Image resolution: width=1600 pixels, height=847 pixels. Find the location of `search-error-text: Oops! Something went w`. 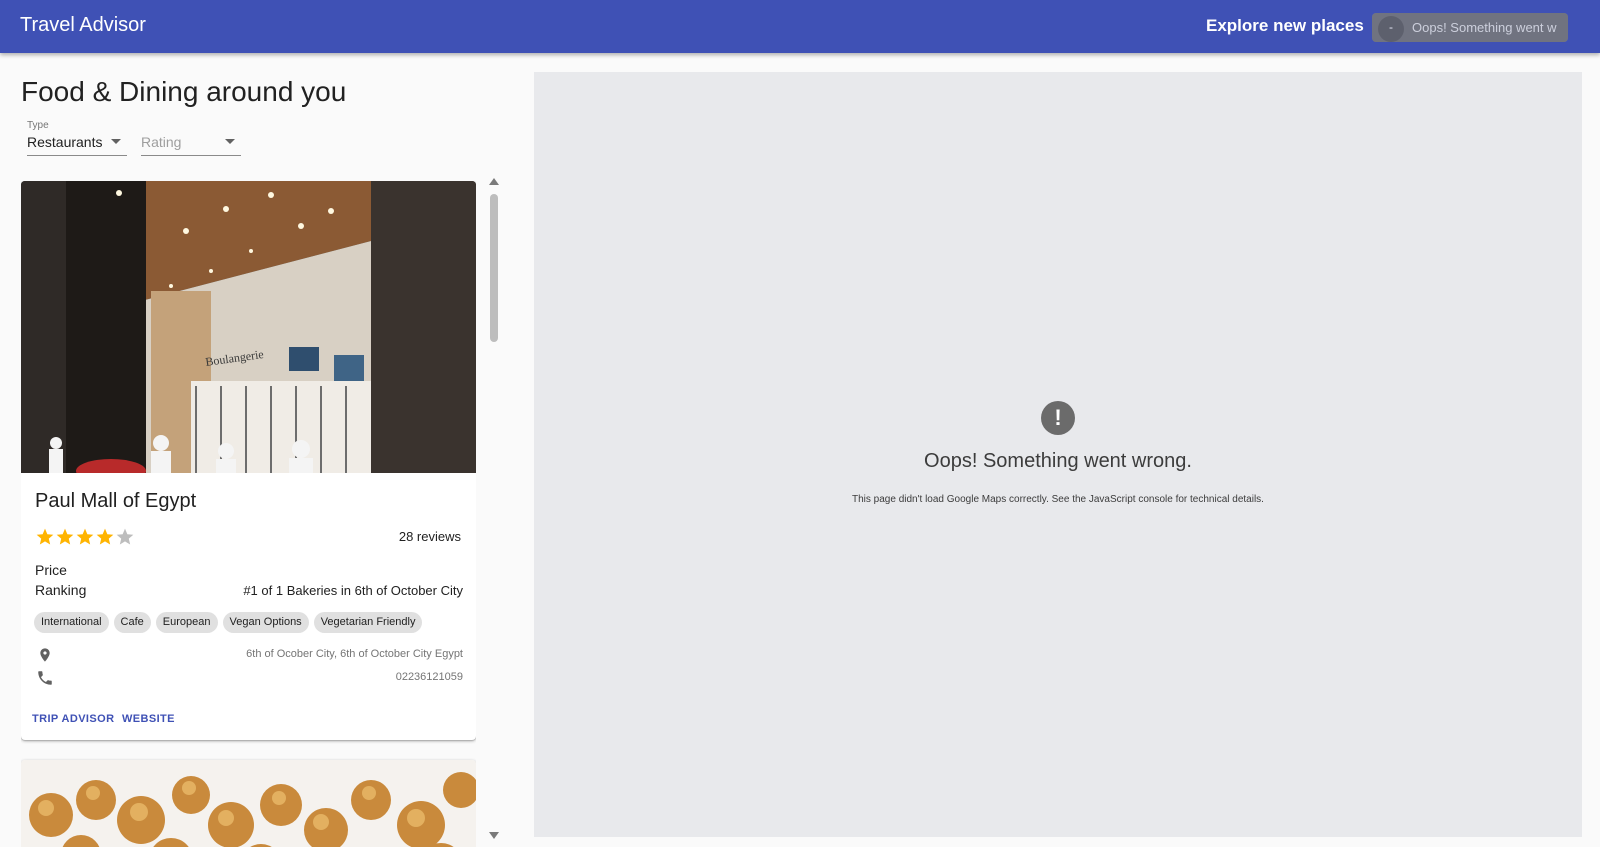

search-error-text: Oops! Something went w is located at coordinates (1484, 27).